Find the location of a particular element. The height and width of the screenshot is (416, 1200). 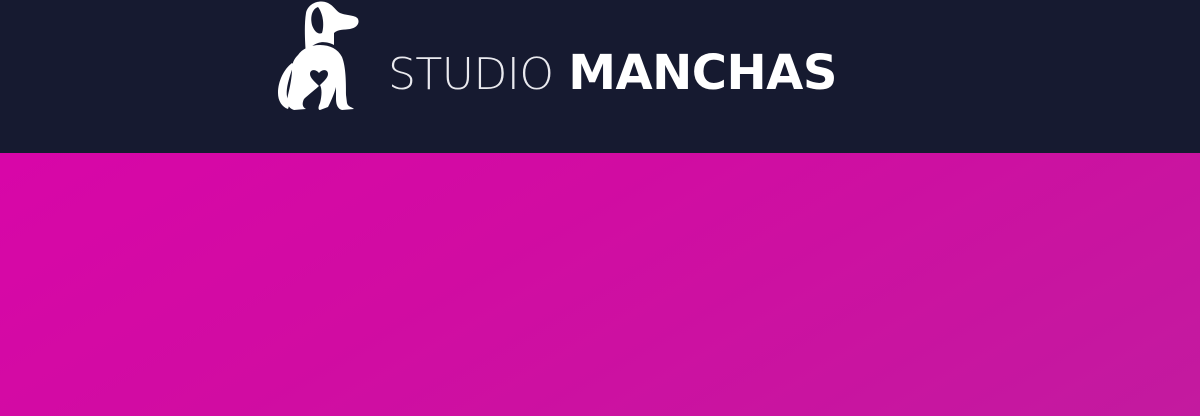

brand-name: STUDIO MANCHAS is located at coordinates (612, 71).